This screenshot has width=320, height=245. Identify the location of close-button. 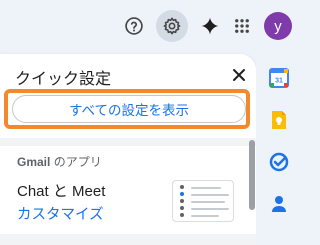
(239, 75).